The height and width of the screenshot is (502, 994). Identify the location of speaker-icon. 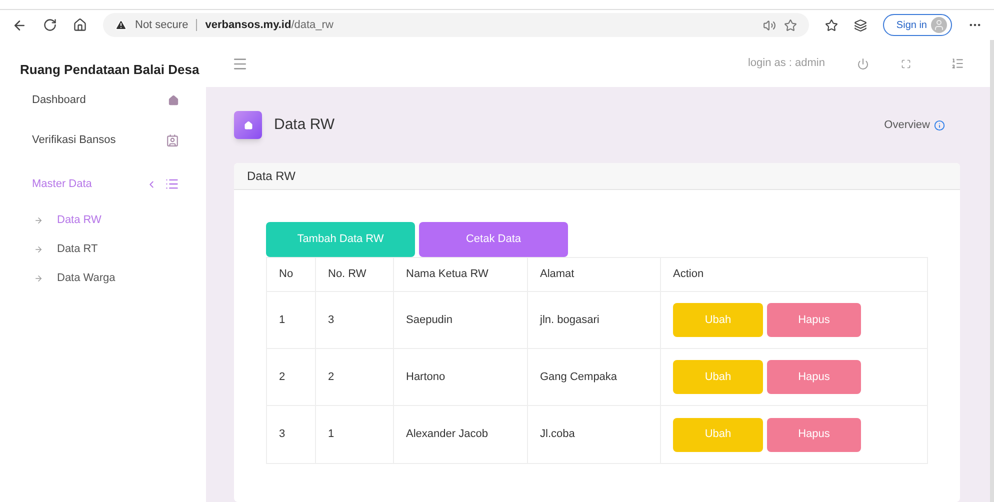
(769, 25).